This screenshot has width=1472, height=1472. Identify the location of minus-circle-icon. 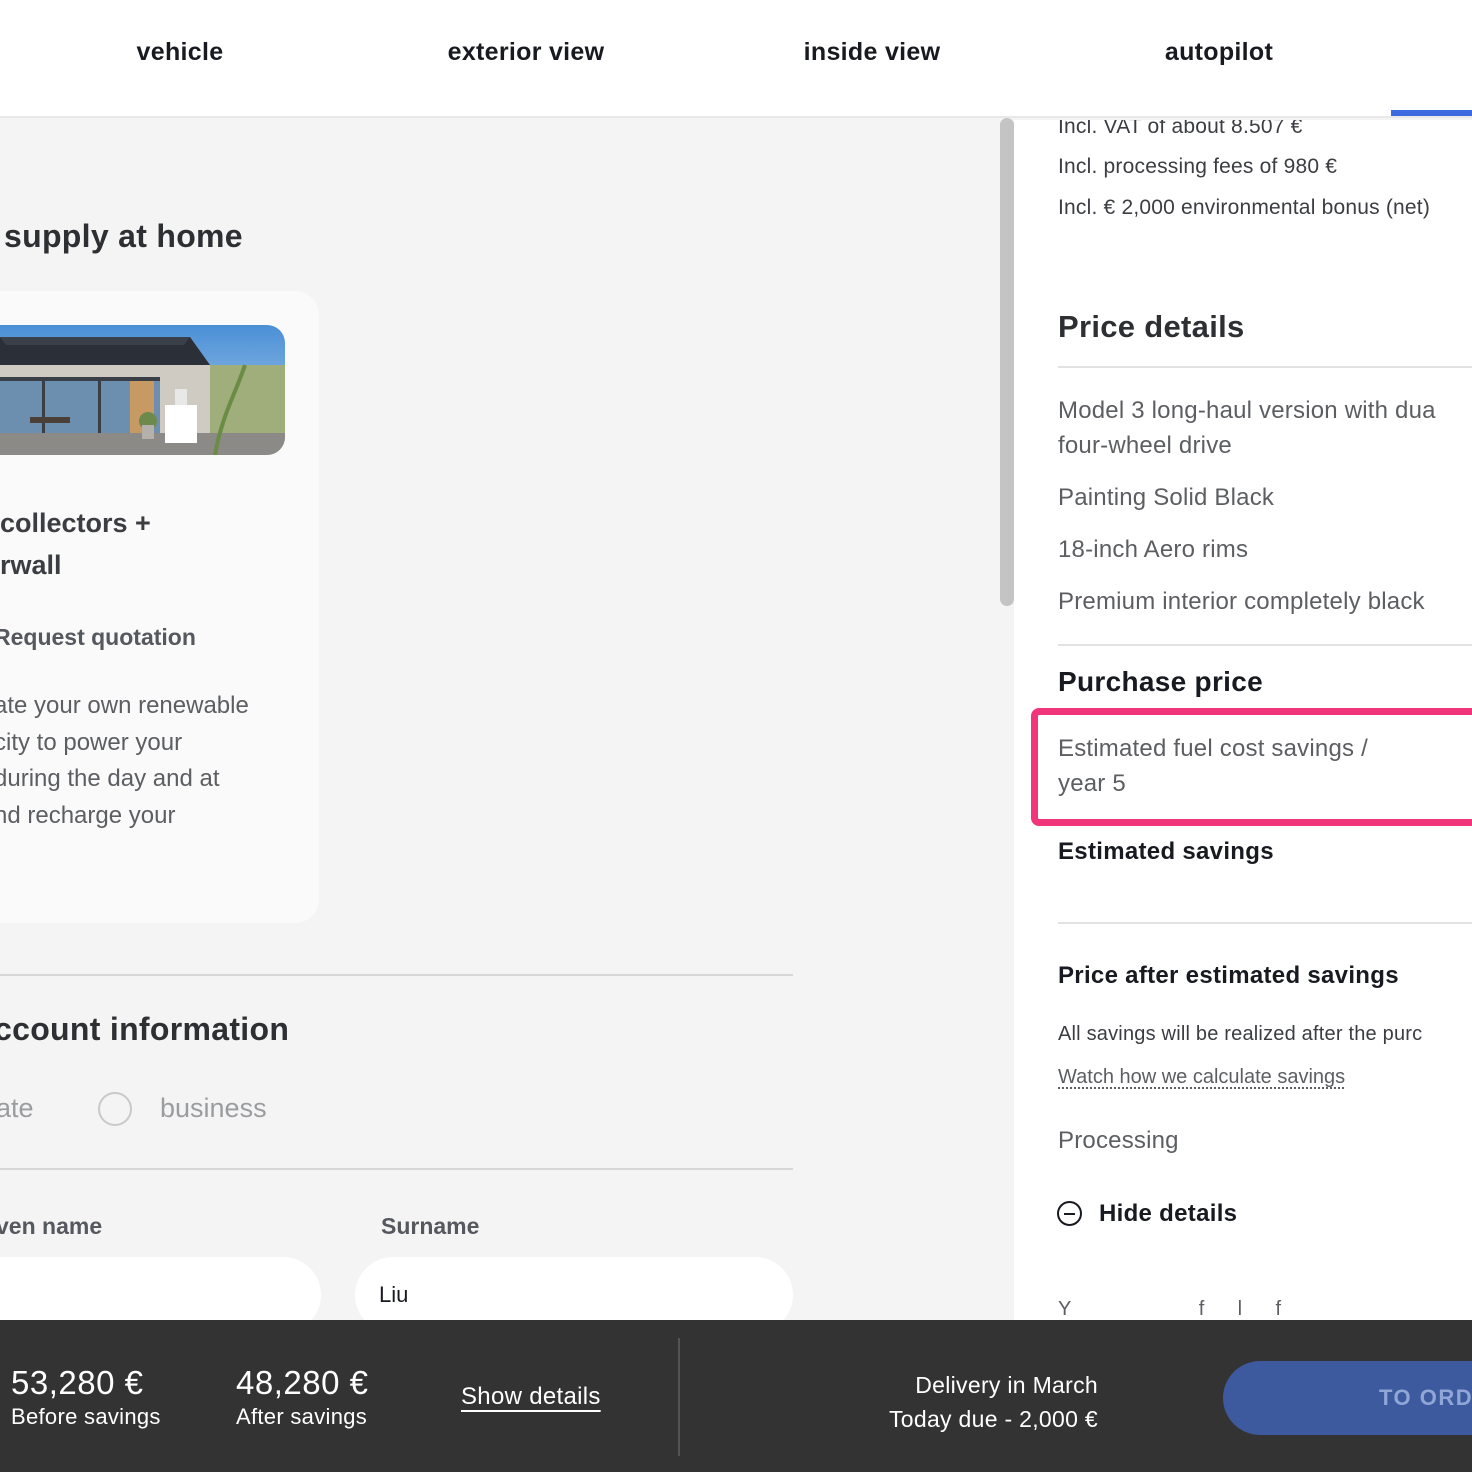
(1069, 1213).